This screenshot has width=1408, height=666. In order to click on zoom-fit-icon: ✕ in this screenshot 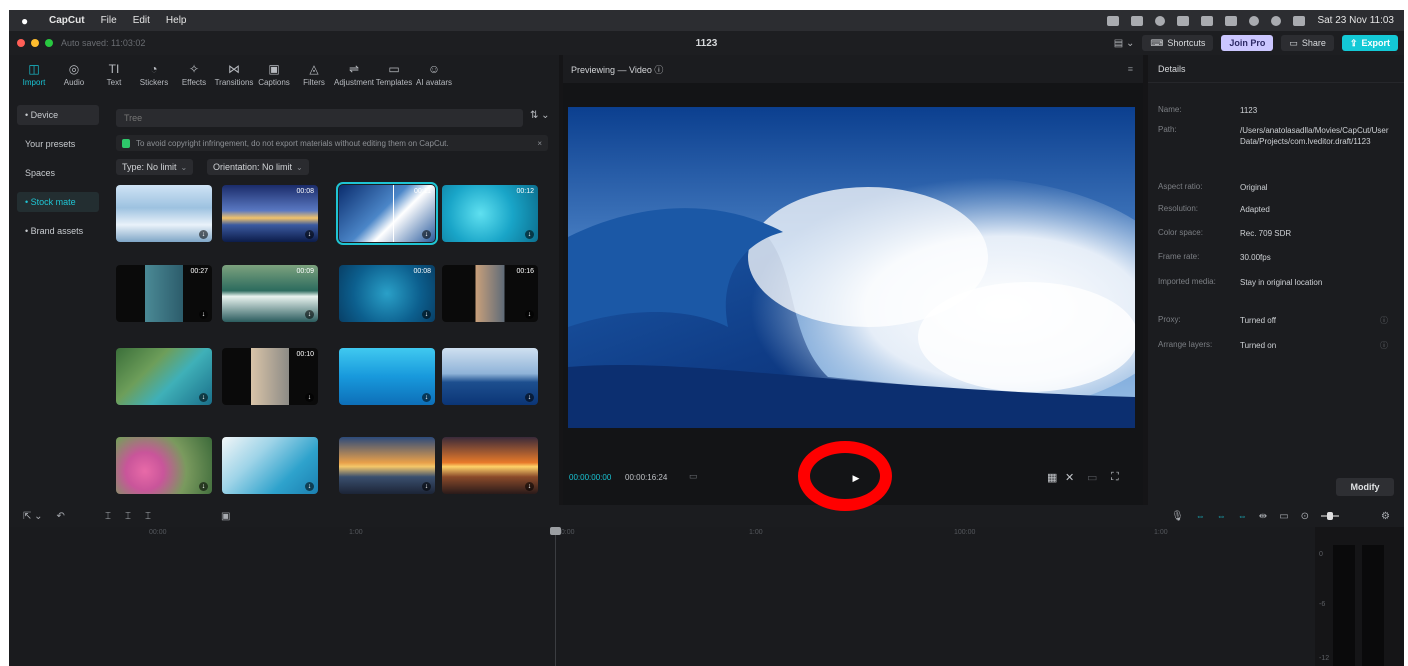, I will do `click(1069, 477)`.